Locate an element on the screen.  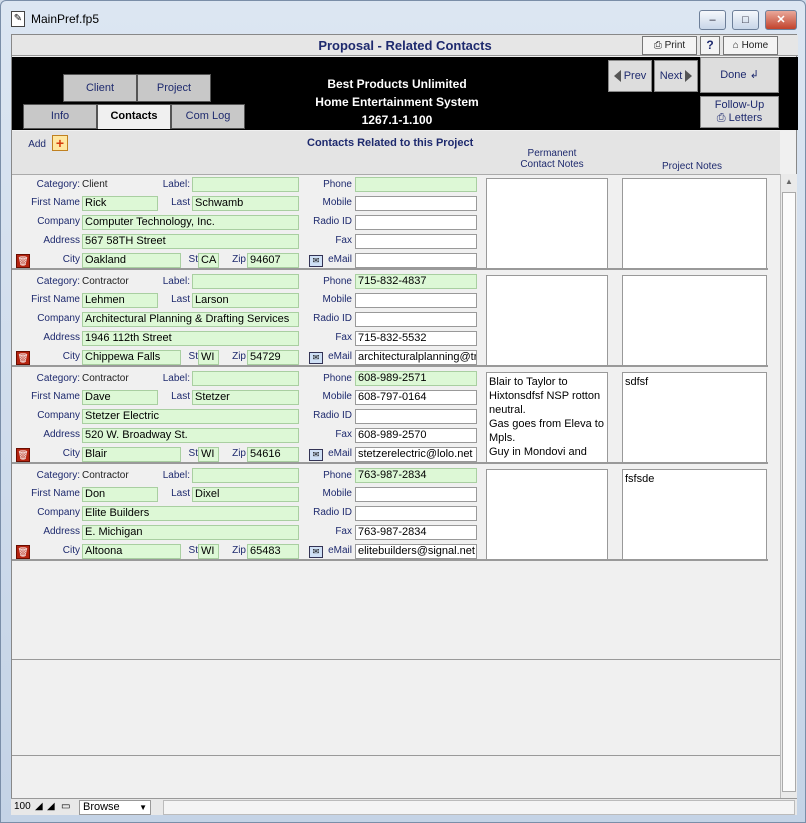
project-notes-field: sdfsf is located at coordinates (694, 417).